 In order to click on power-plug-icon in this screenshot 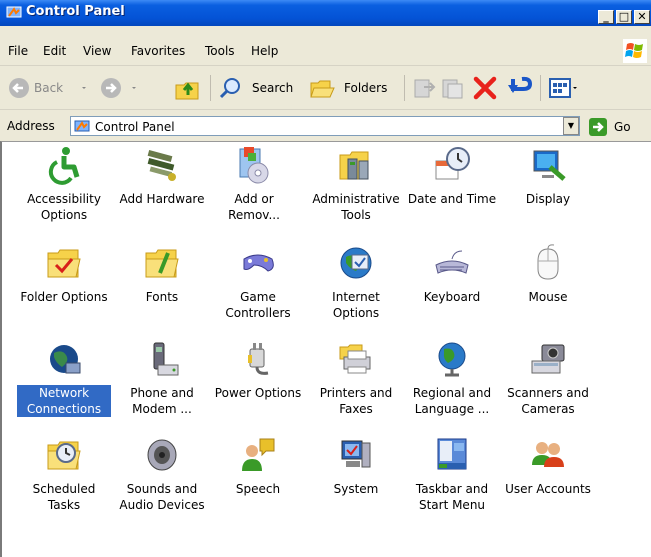, I will do `click(258, 359)`.